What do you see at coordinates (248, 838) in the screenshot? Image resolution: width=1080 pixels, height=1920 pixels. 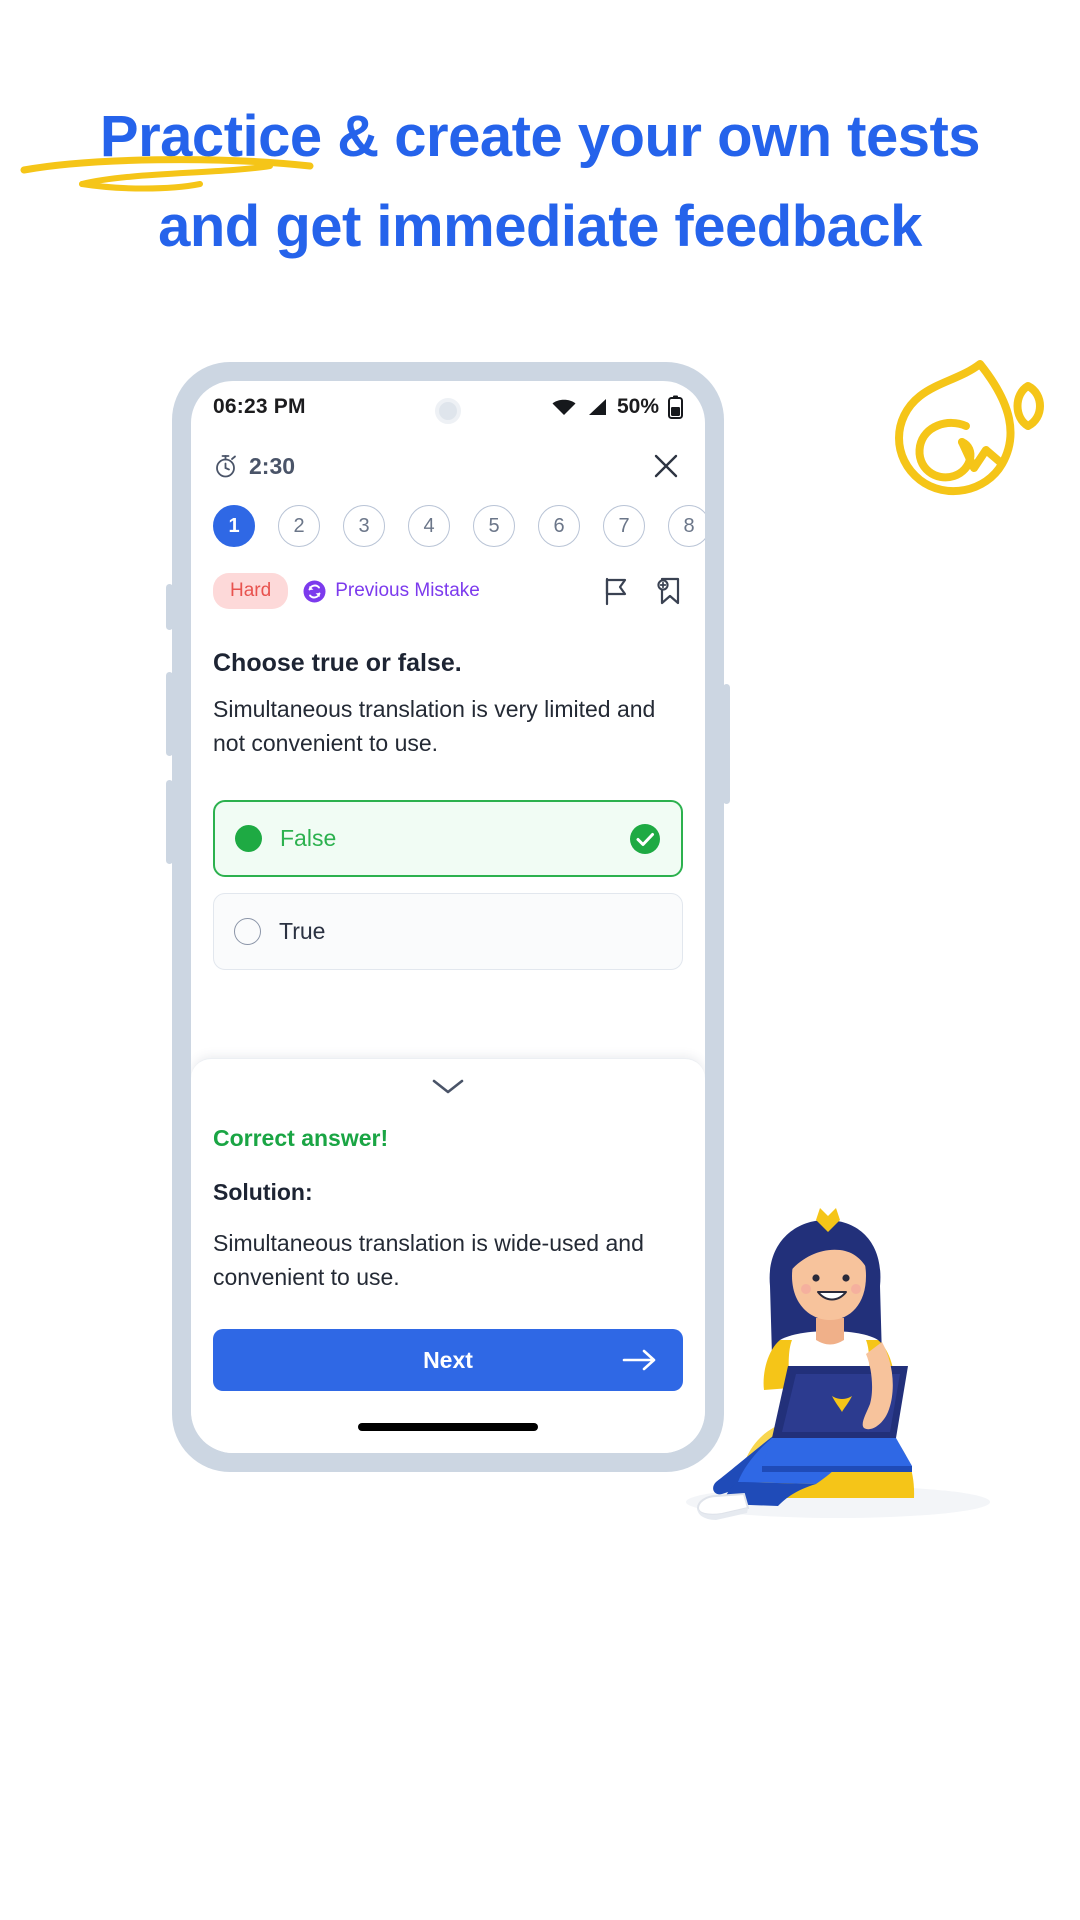 I see `radio-filled-icon` at bounding box center [248, 838].